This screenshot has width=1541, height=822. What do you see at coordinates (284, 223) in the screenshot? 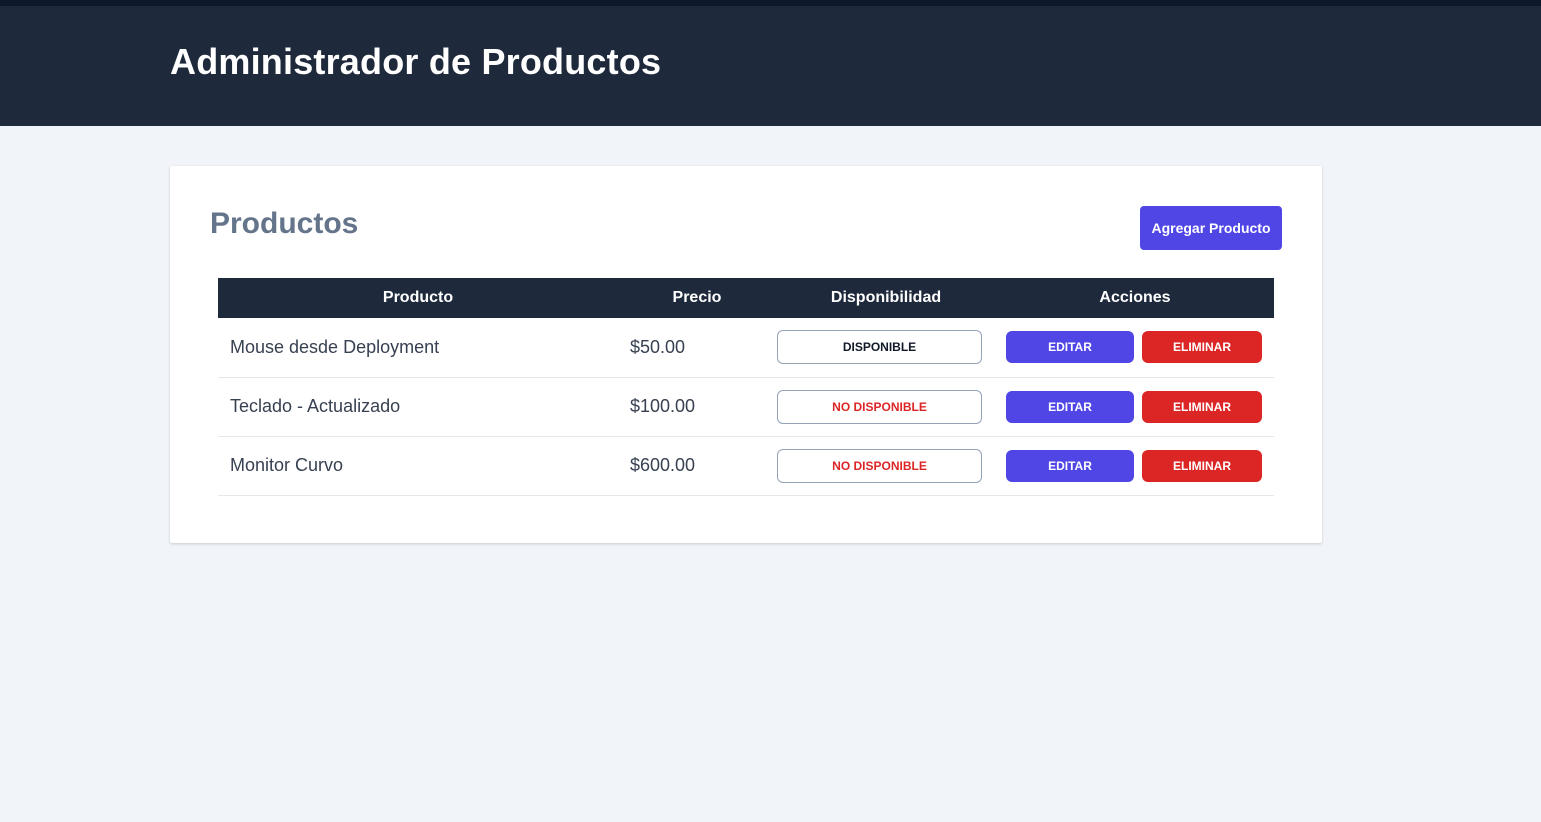
I see `card-title: Productos` at bounding box center [284, 223].